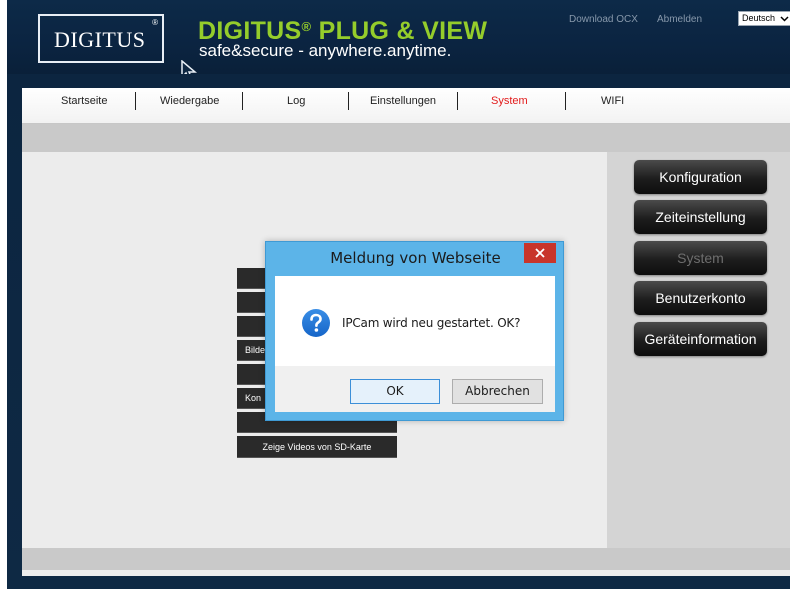  I want to click on close-icon, so click(540, 253).